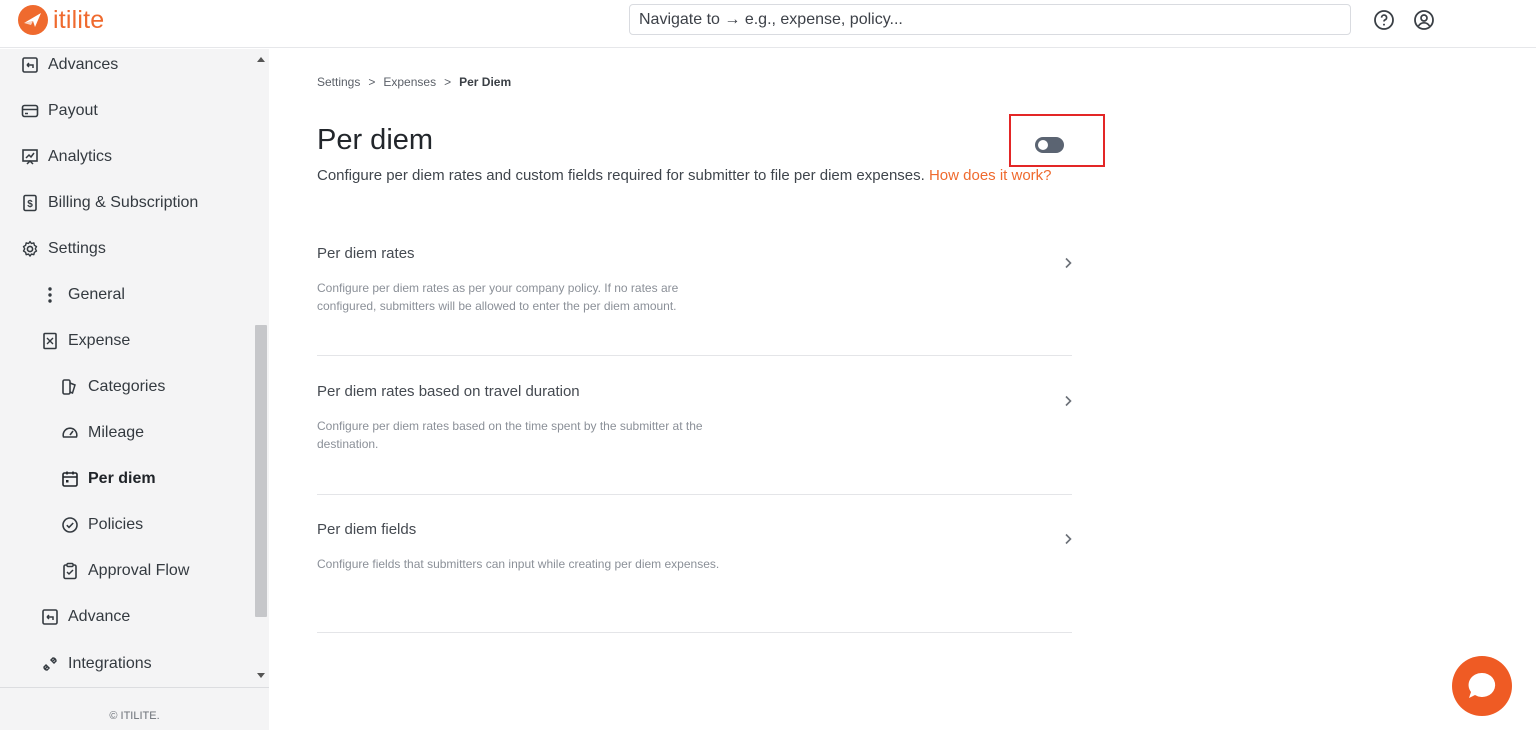 This screenshot has width=1536, height=730. Describe the element at coordinates (73, 110) in the screenshot. I see `sidebar-item-label: Payout` at that location.